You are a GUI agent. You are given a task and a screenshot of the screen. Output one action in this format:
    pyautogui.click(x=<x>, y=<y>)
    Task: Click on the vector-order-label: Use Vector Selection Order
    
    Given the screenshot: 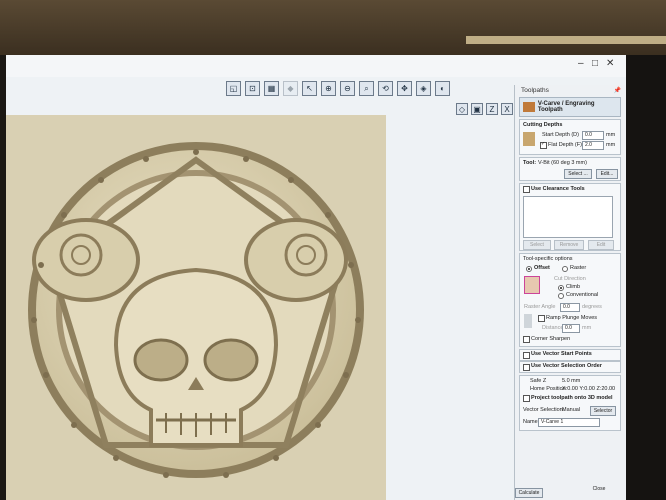 What is the action you would take?
    pyautogui.click(x=566, y=366)
    